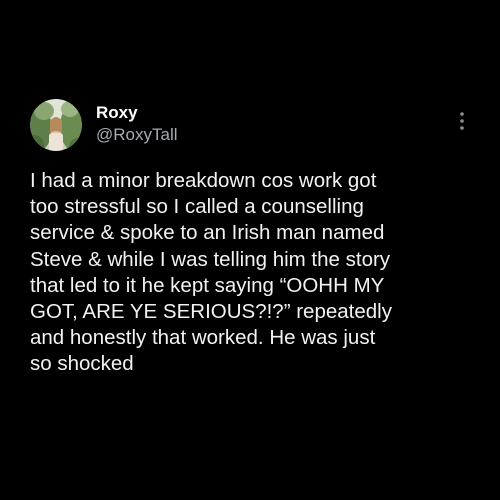  I want to click on tweet-text-line: too stressful so I called a counselling, so click(197, 207).